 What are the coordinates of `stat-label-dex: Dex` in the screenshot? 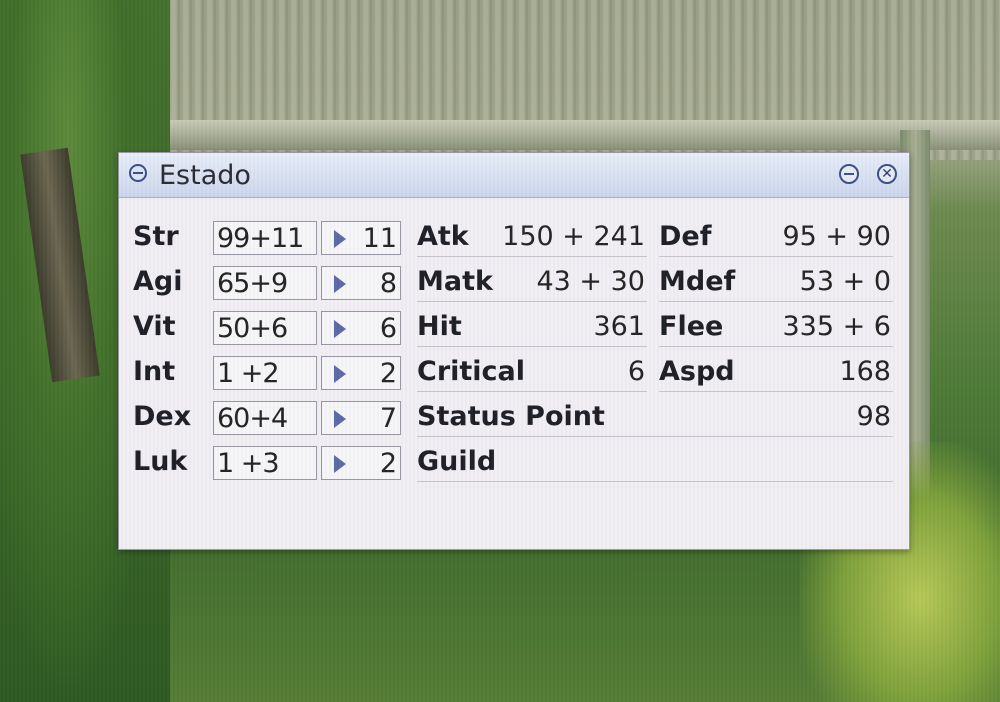 It's located at (162, 416).